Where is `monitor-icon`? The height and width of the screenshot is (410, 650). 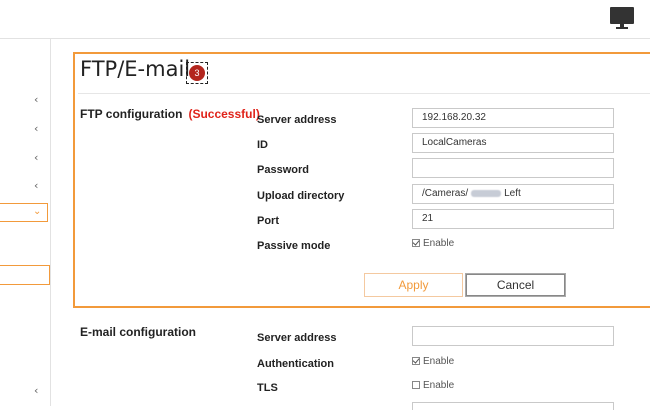 monitor-icon is located at coordinates (622, 18).